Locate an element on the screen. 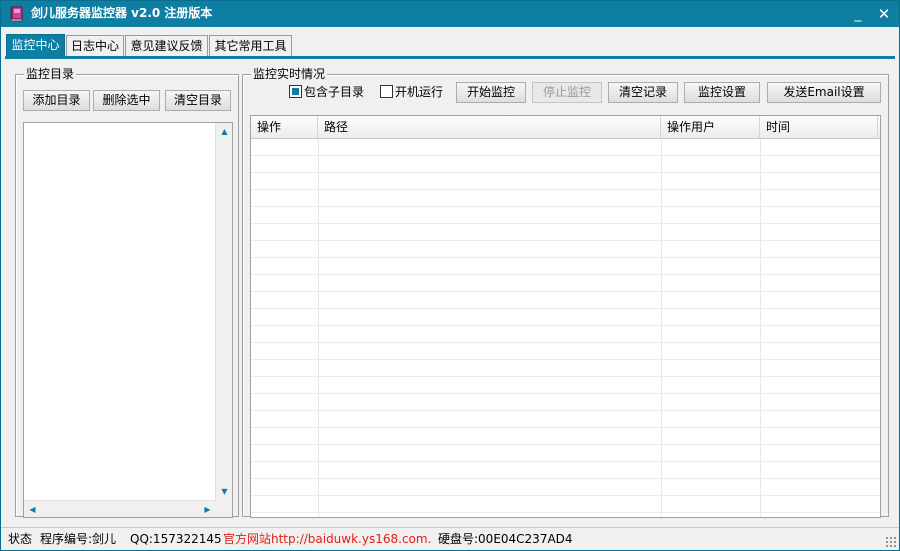  tab-log-center: 日志中心 is located at coordinates (95, 46).